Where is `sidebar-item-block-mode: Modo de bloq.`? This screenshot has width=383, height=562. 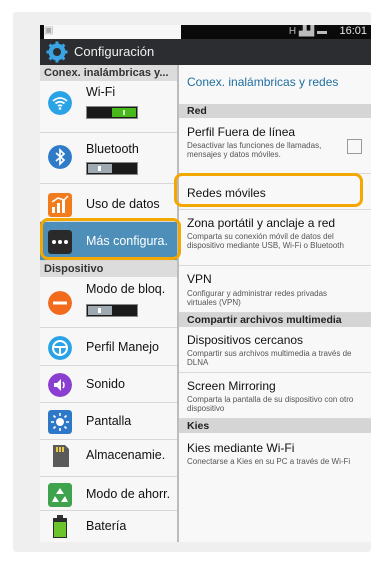
sidebar-item-block-mode: Modo de bloq. is located at coordinates (108, 302).